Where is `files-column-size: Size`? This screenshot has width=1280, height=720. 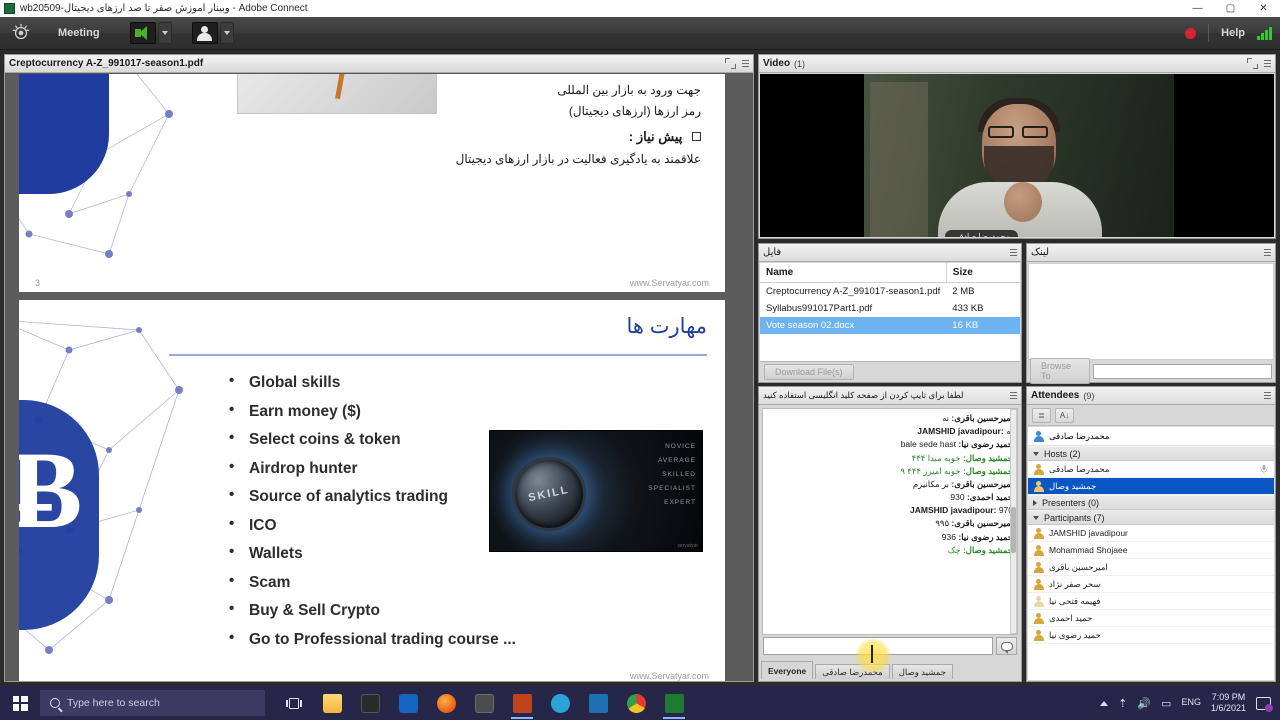 files-column-size: Size is located at coordinates (983, 273).